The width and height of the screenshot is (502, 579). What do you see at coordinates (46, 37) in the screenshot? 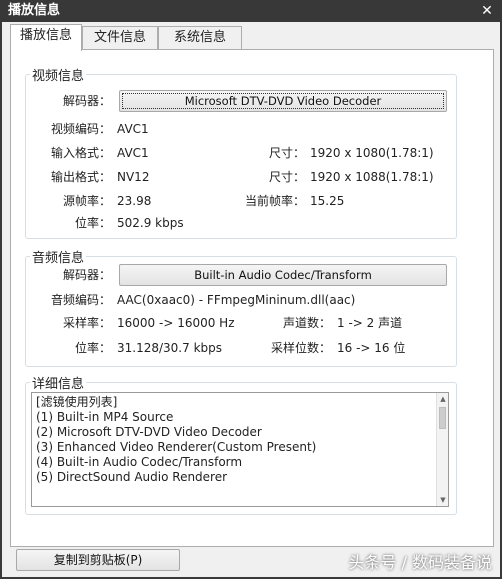
I see `tab-playback-info: 播放信息` at bounding box center [46, 37].